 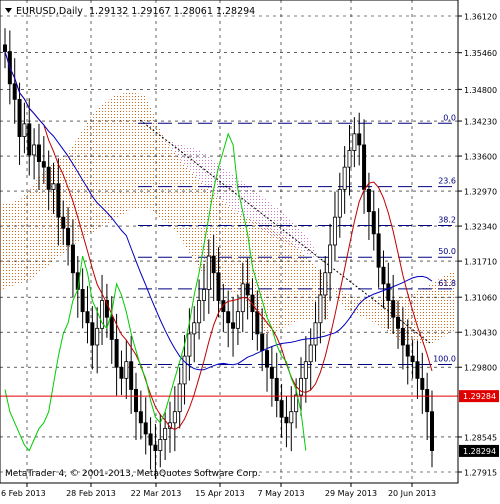 What do you see at coordinates (480, 53) in the screenshot?
I see `y-tick-label: 1.35460` at bounding box center [480, 53].